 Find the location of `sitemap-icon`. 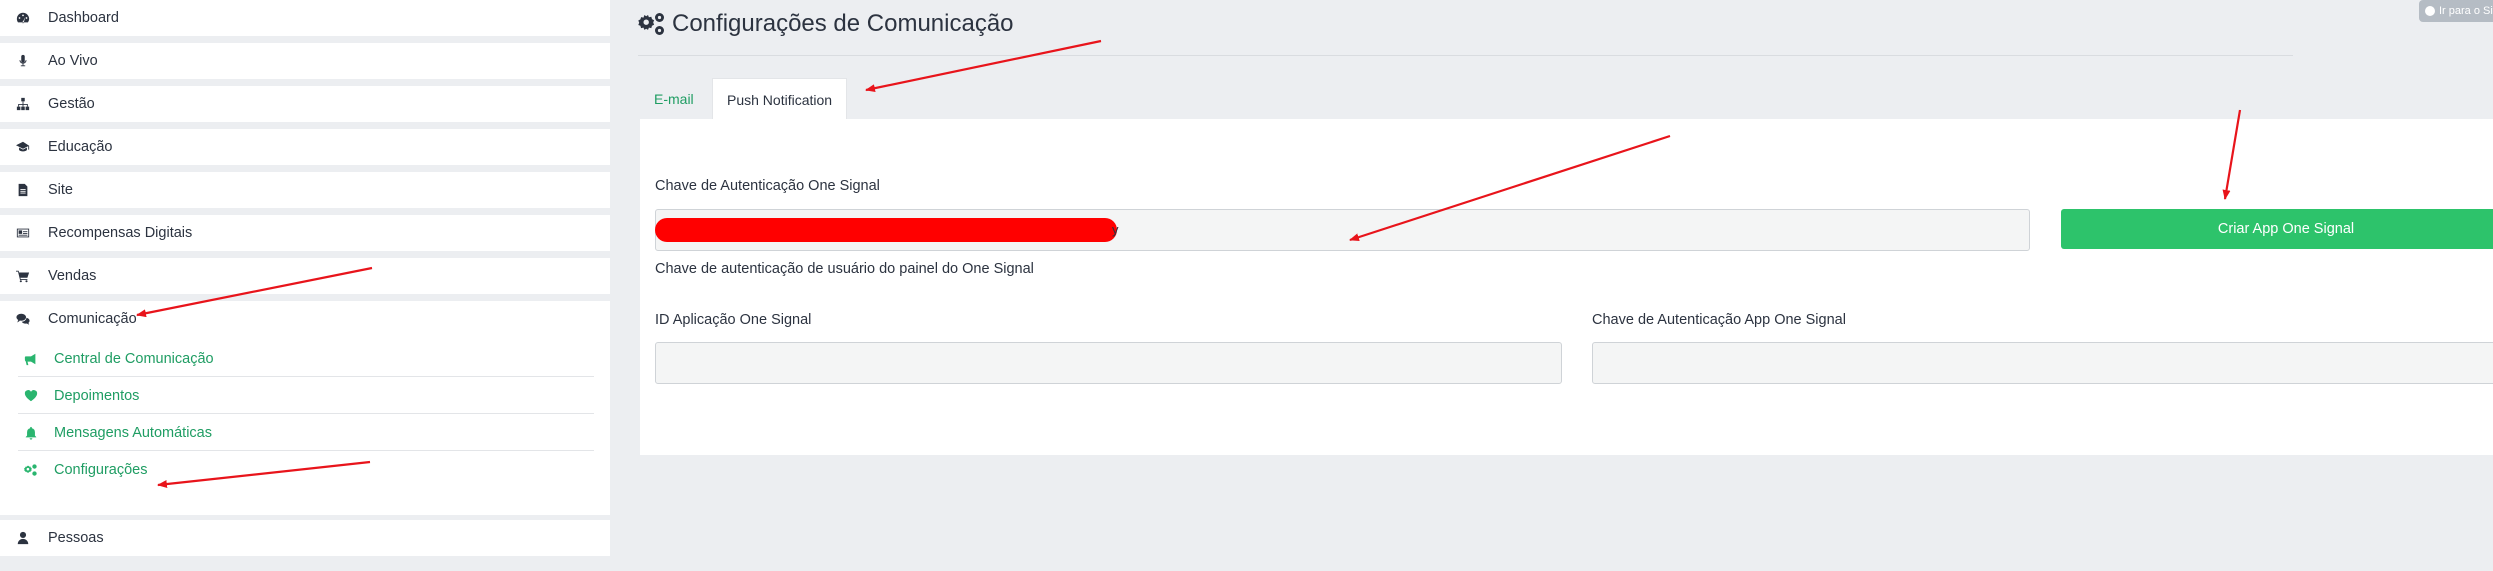

sitemap-icon is located at coordinates (23, 104).